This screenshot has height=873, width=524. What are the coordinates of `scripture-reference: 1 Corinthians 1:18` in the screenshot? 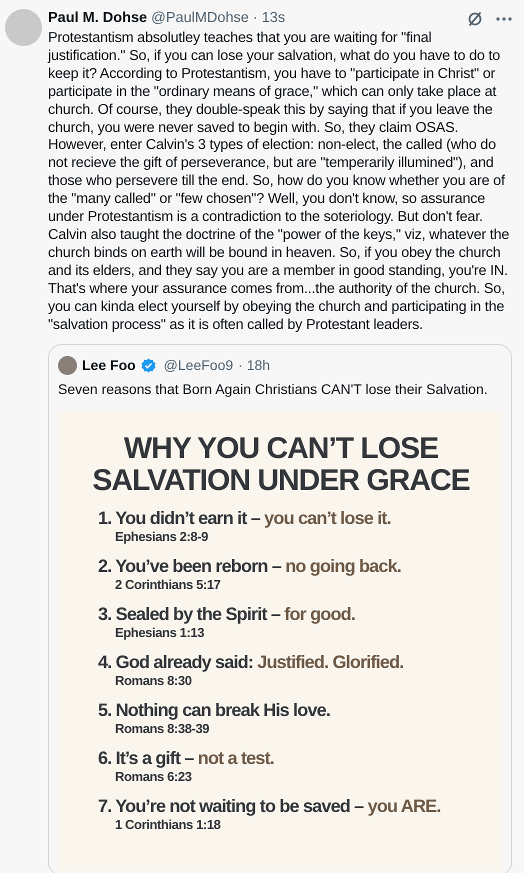 It's located at (167, 825).